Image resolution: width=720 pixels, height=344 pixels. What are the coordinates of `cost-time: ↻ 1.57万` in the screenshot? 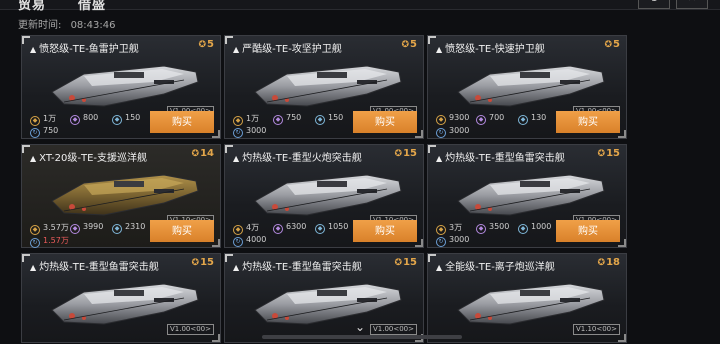 It's located at (49, 241).